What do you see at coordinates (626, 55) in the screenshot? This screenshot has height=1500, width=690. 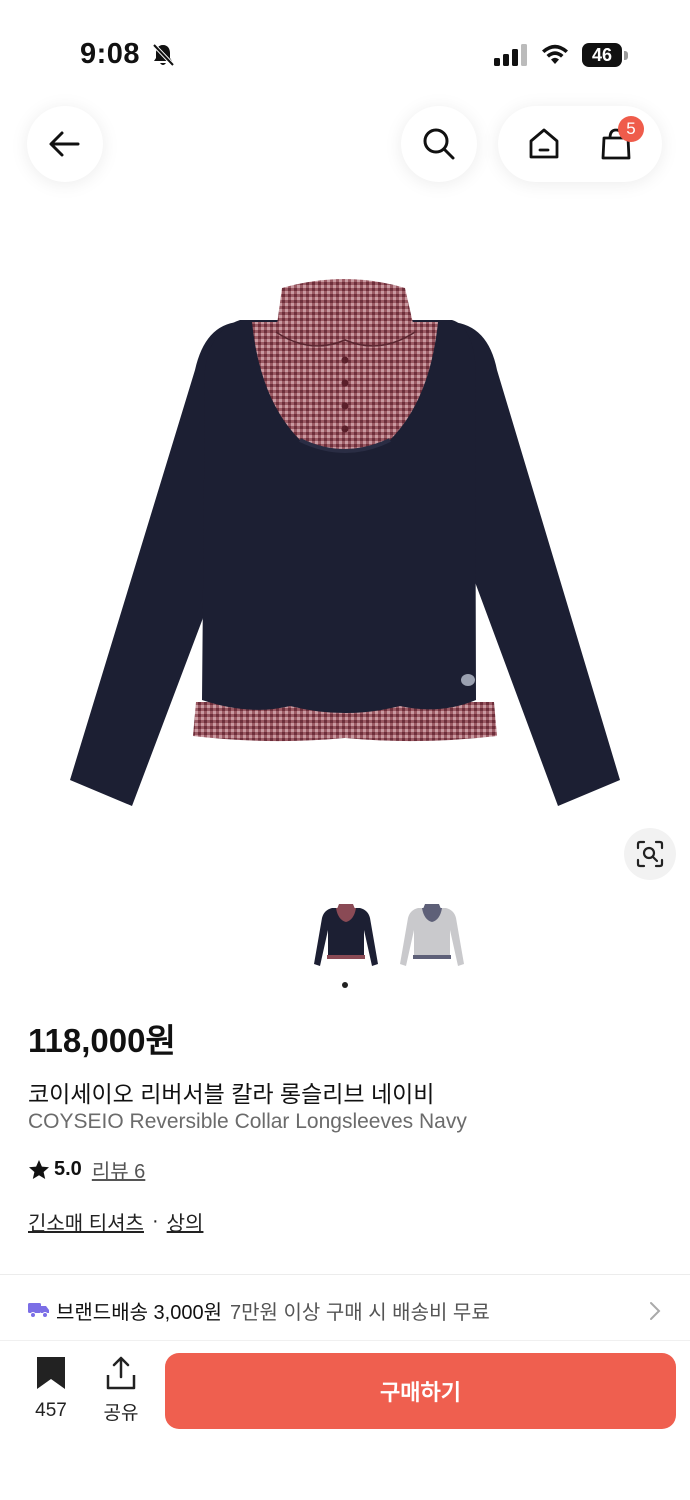 I see `battery-cap` at bounding box center [626, 55].